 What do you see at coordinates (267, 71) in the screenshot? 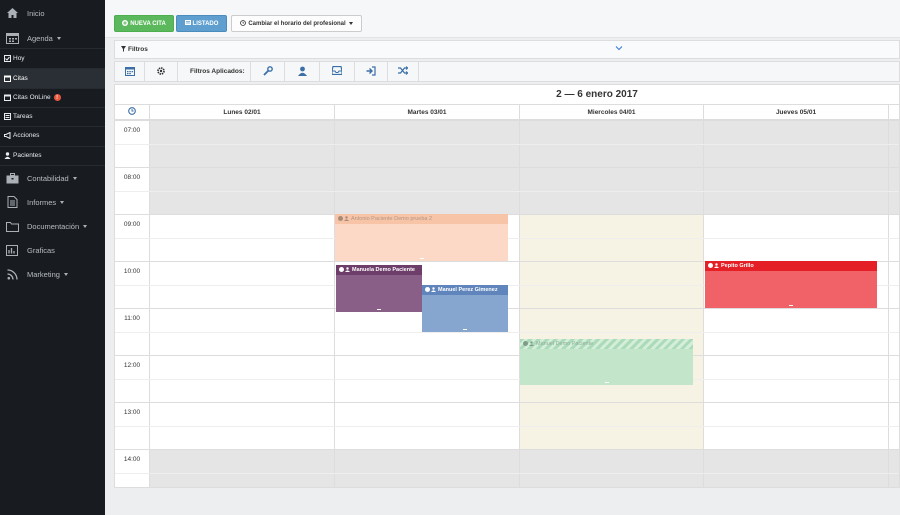
I see `filter-treatment-button` at bounding box center [267, 71].